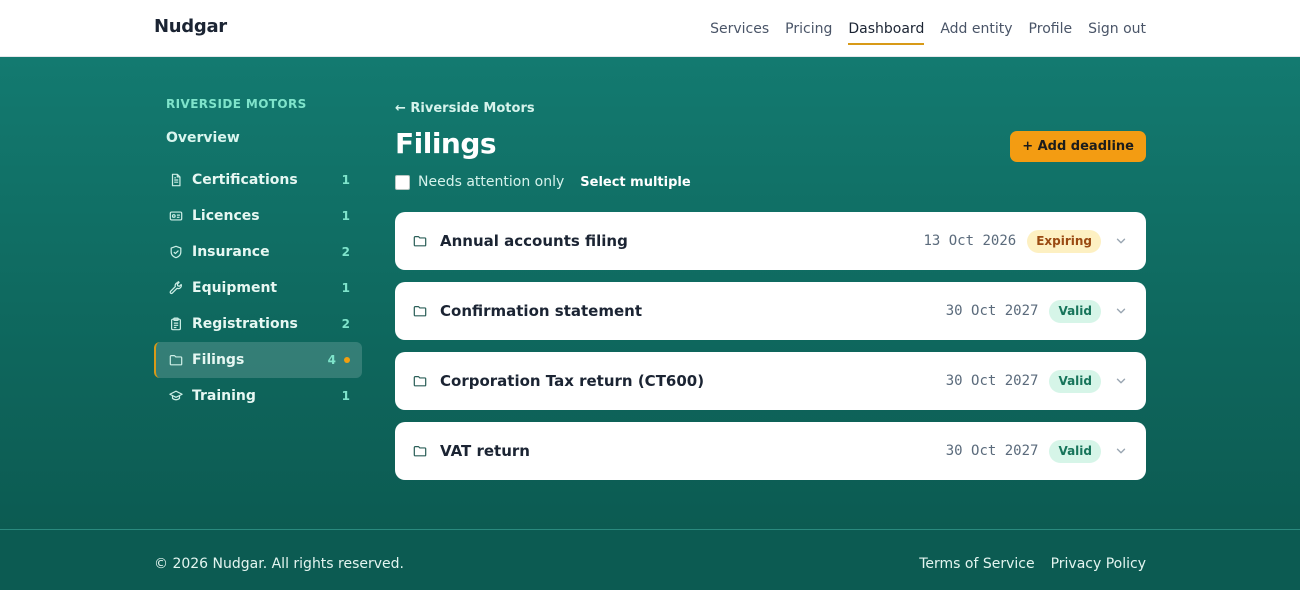  I want to click on filing-card: Confirmation statement 30 Oct 2027 Valid, so click(770, 311).